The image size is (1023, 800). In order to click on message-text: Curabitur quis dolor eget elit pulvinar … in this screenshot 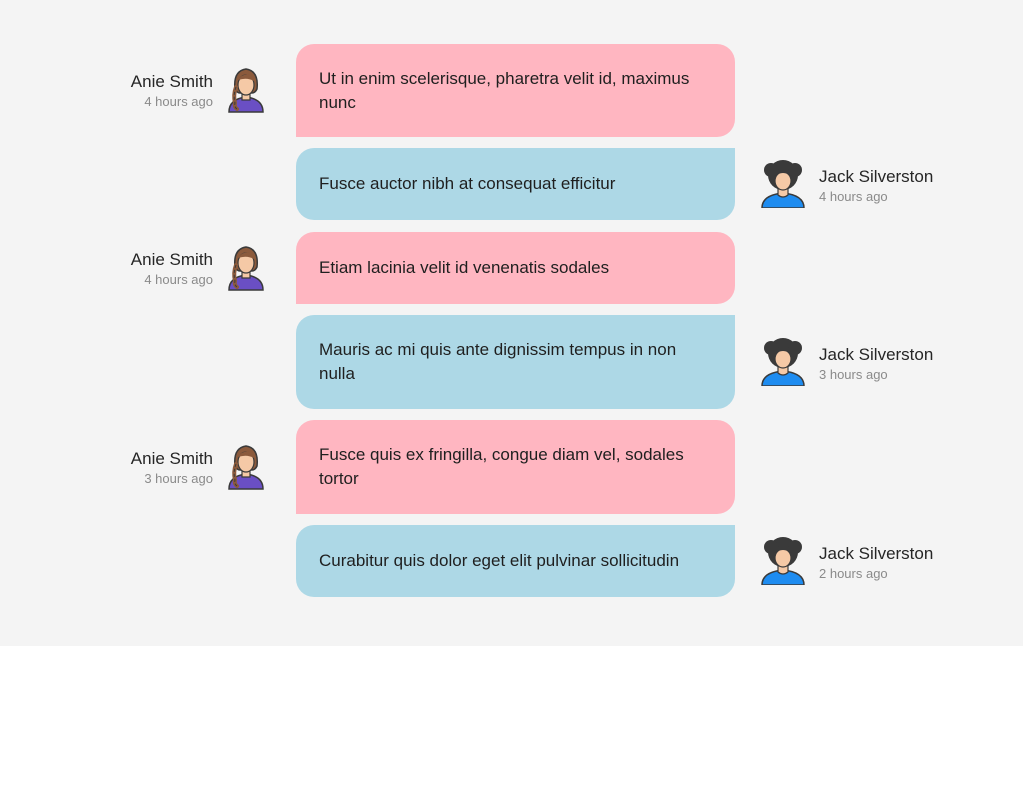, I will do `click(499, 560)`.